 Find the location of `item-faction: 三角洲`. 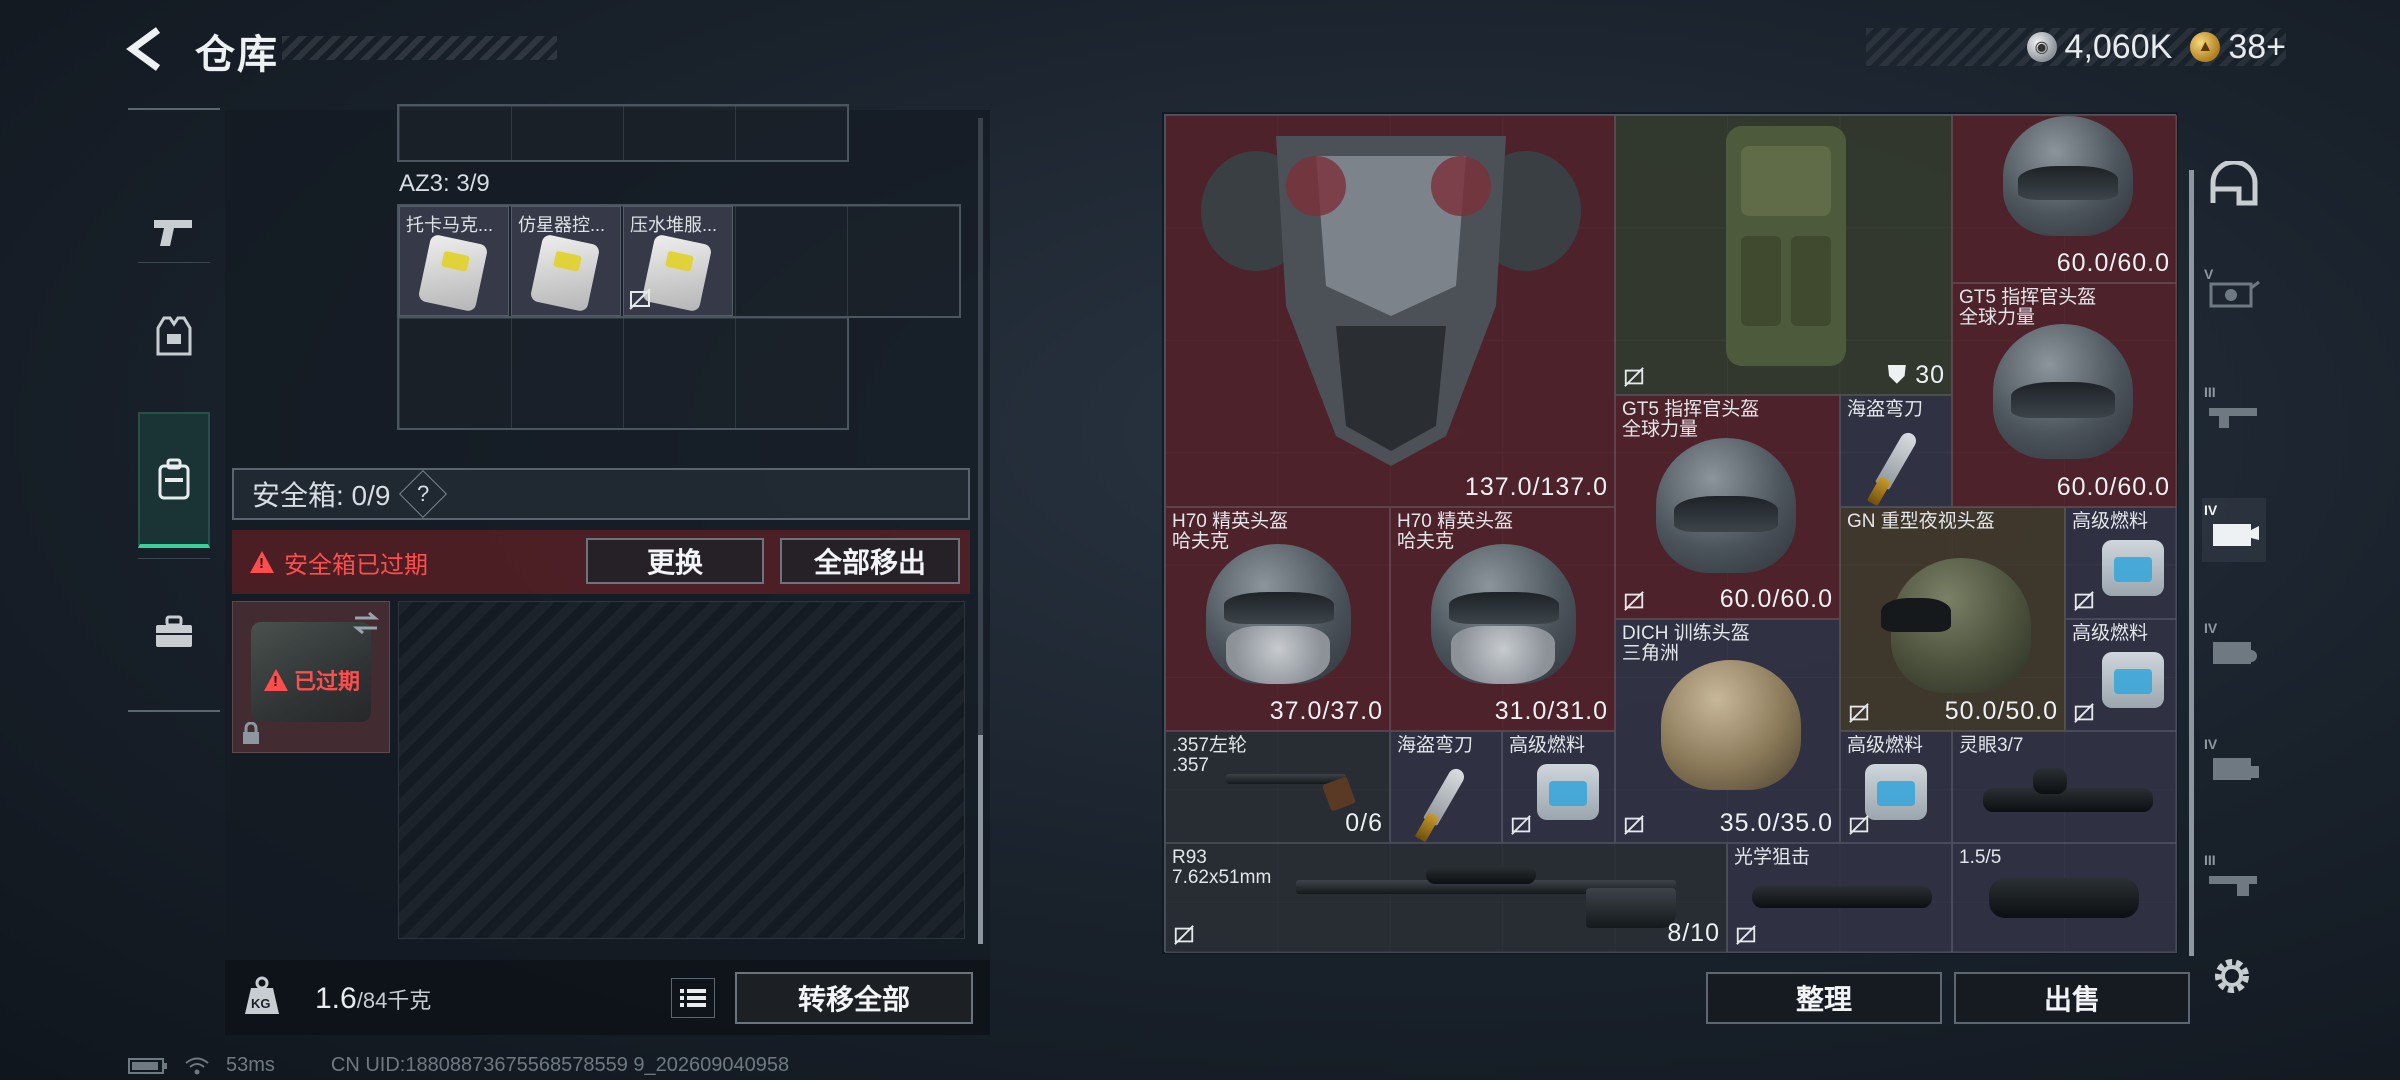

item-faction: 三角洲 is located at coordinates (1651, 653).